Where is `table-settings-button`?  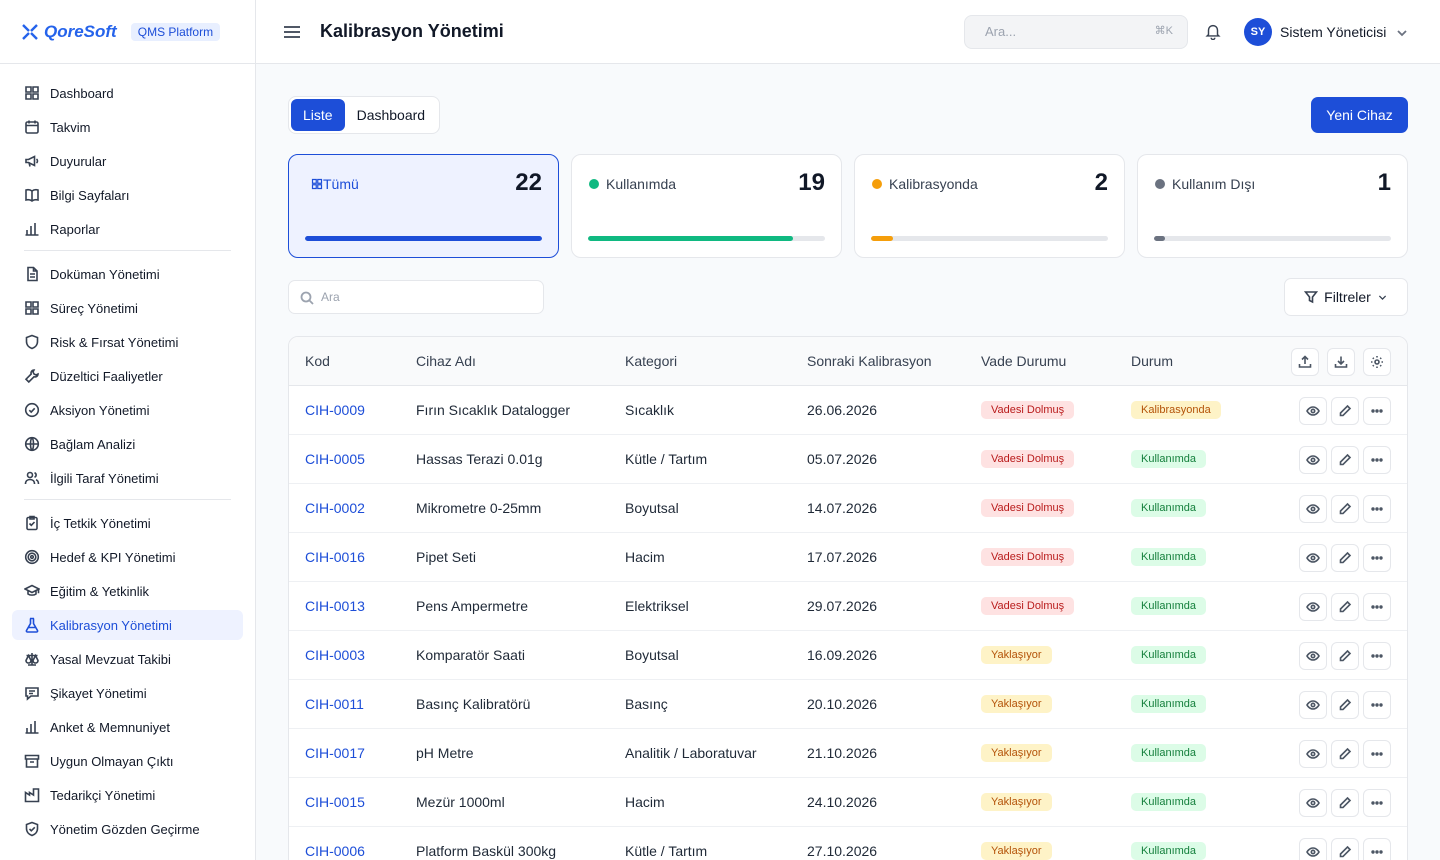 table-settings-button is located at coordinates (1377, 362).